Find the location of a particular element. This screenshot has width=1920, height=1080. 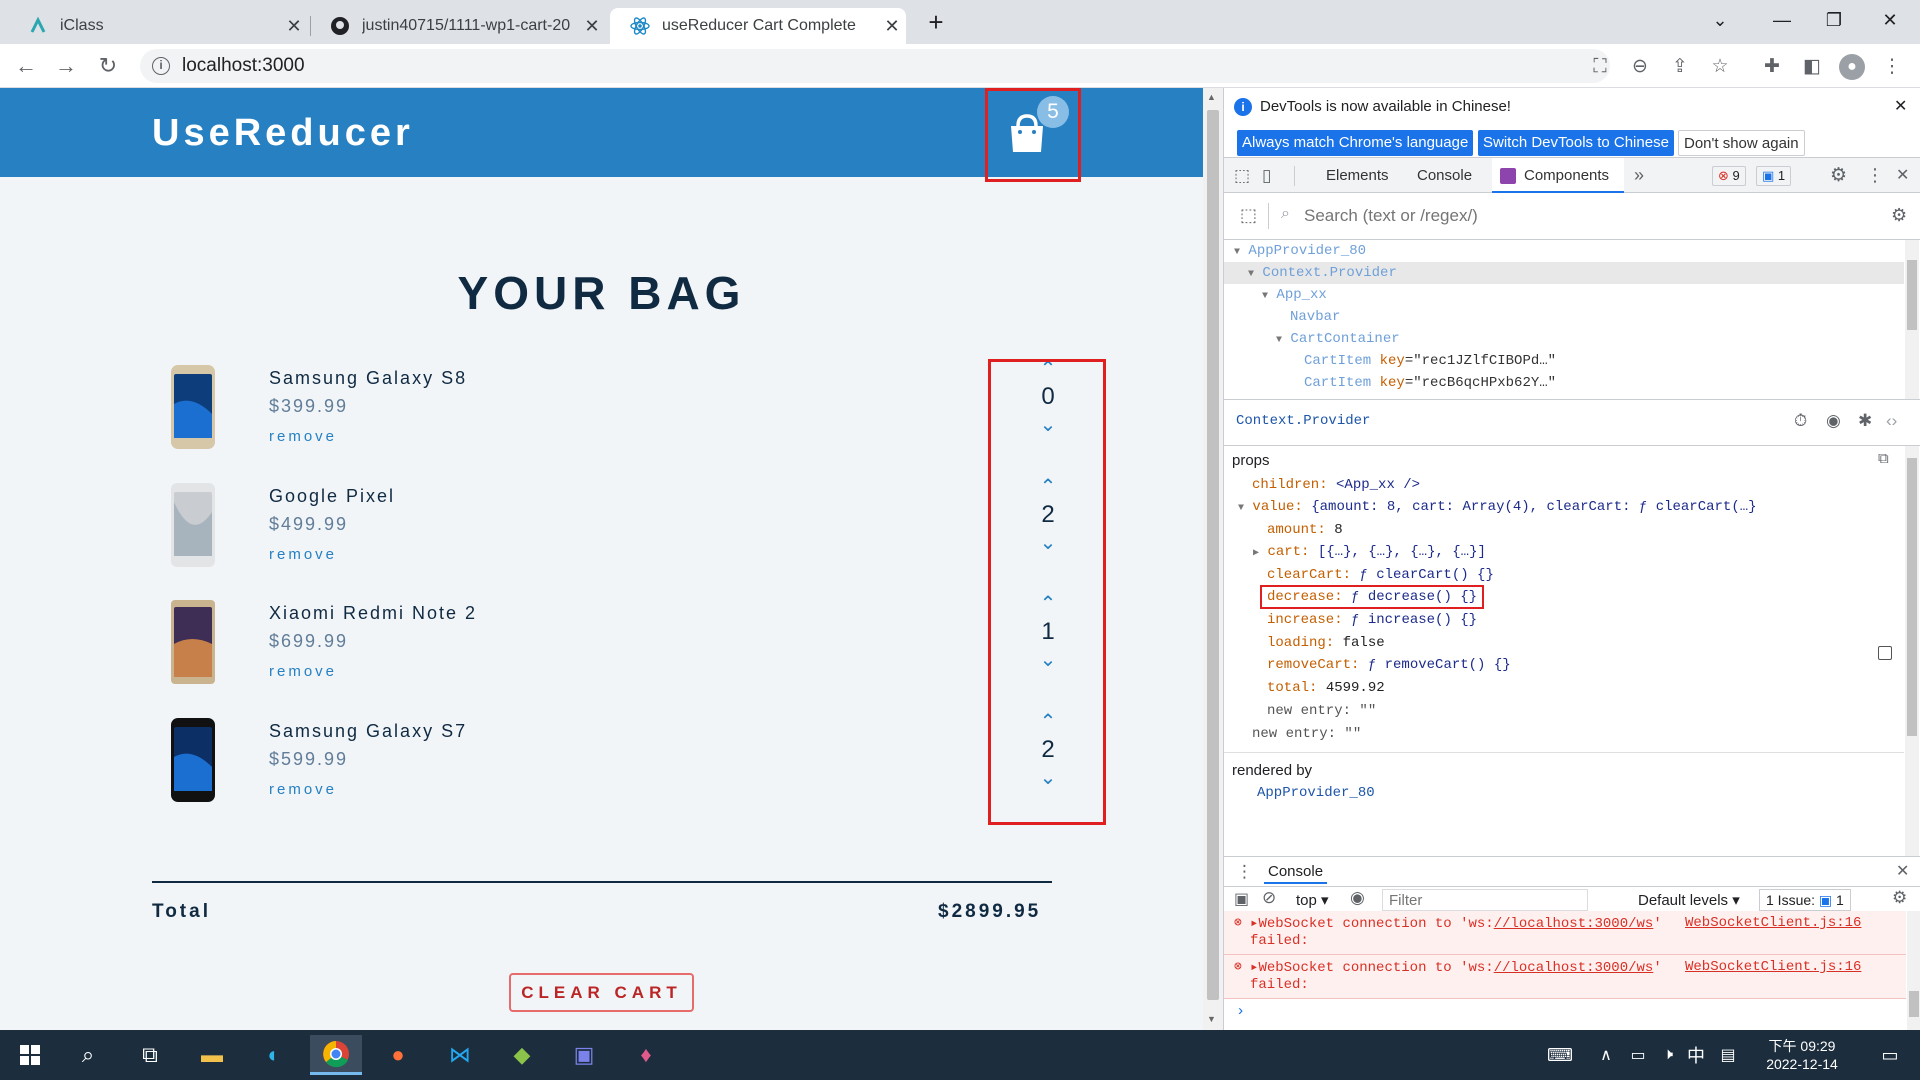

page-scrollbar: ▲ ▼ is located at coordinates (1213, 559).